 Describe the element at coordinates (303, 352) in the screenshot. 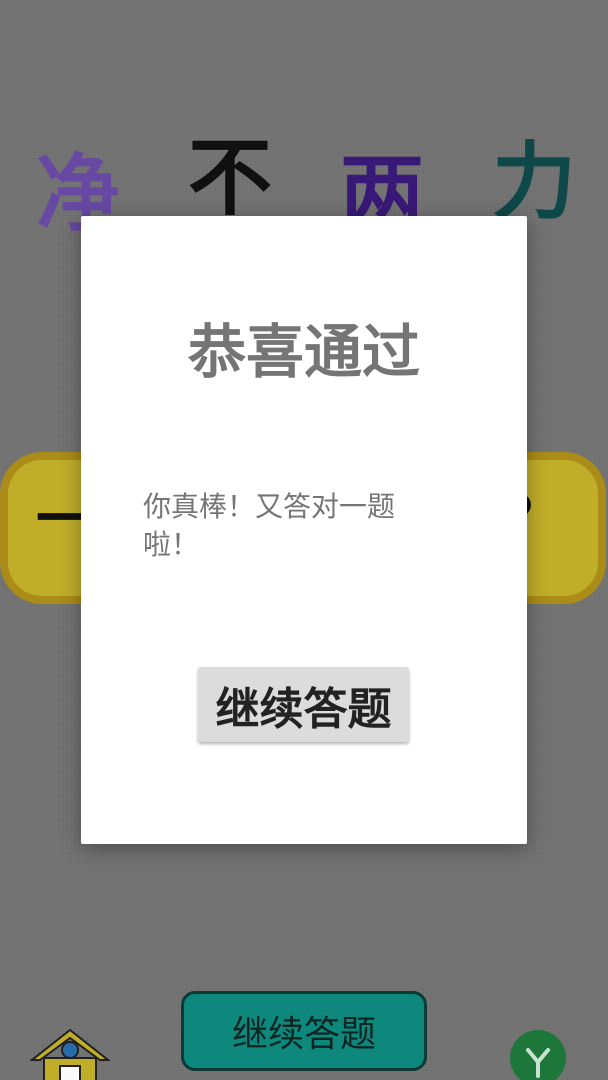

I see `dialog-title: 恭喜通过` at that location.